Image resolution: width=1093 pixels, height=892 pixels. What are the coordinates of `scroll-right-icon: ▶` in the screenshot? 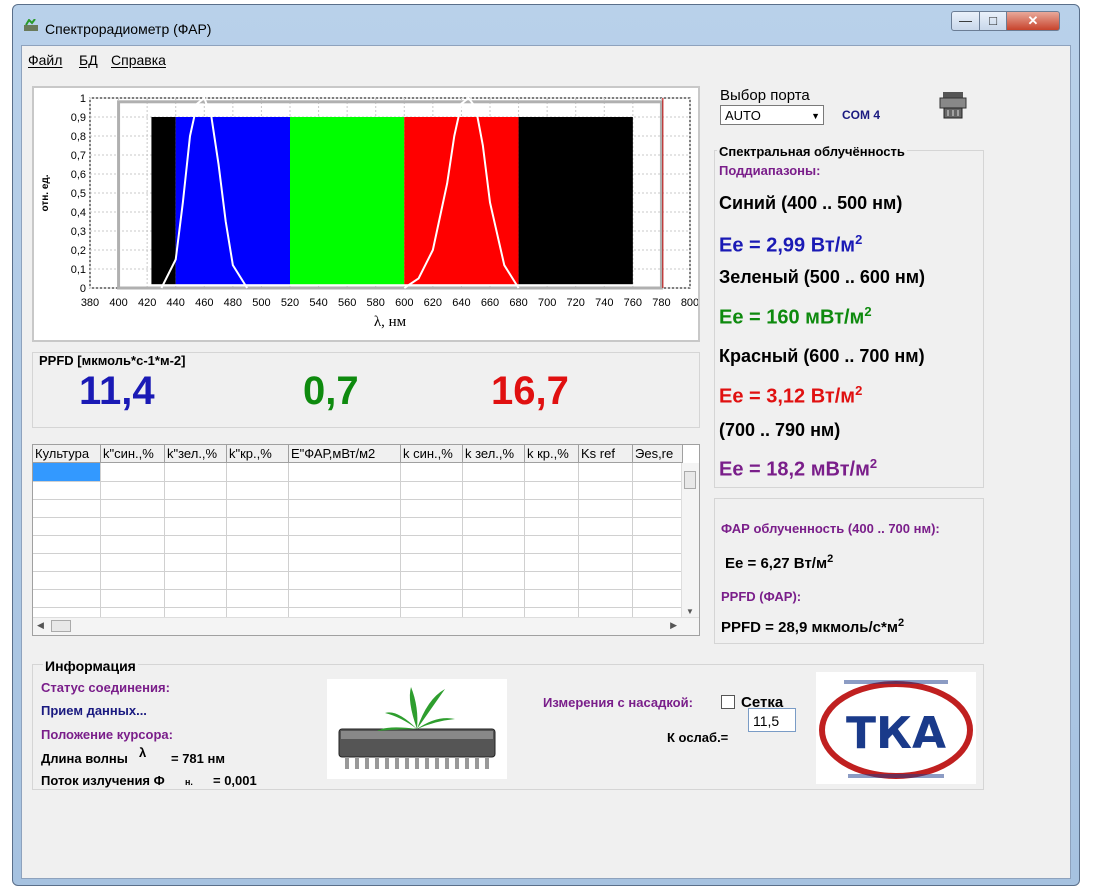 It's located at (673, 625).